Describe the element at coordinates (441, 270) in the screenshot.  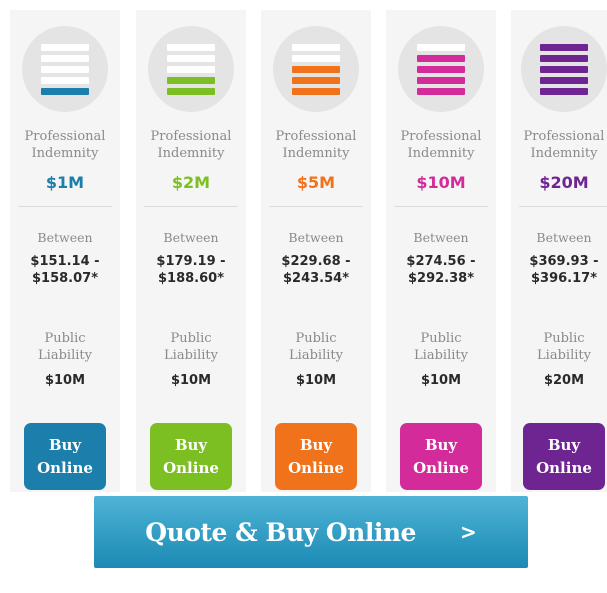
I see `price-range: $274.56 - $292.38*` at that location.